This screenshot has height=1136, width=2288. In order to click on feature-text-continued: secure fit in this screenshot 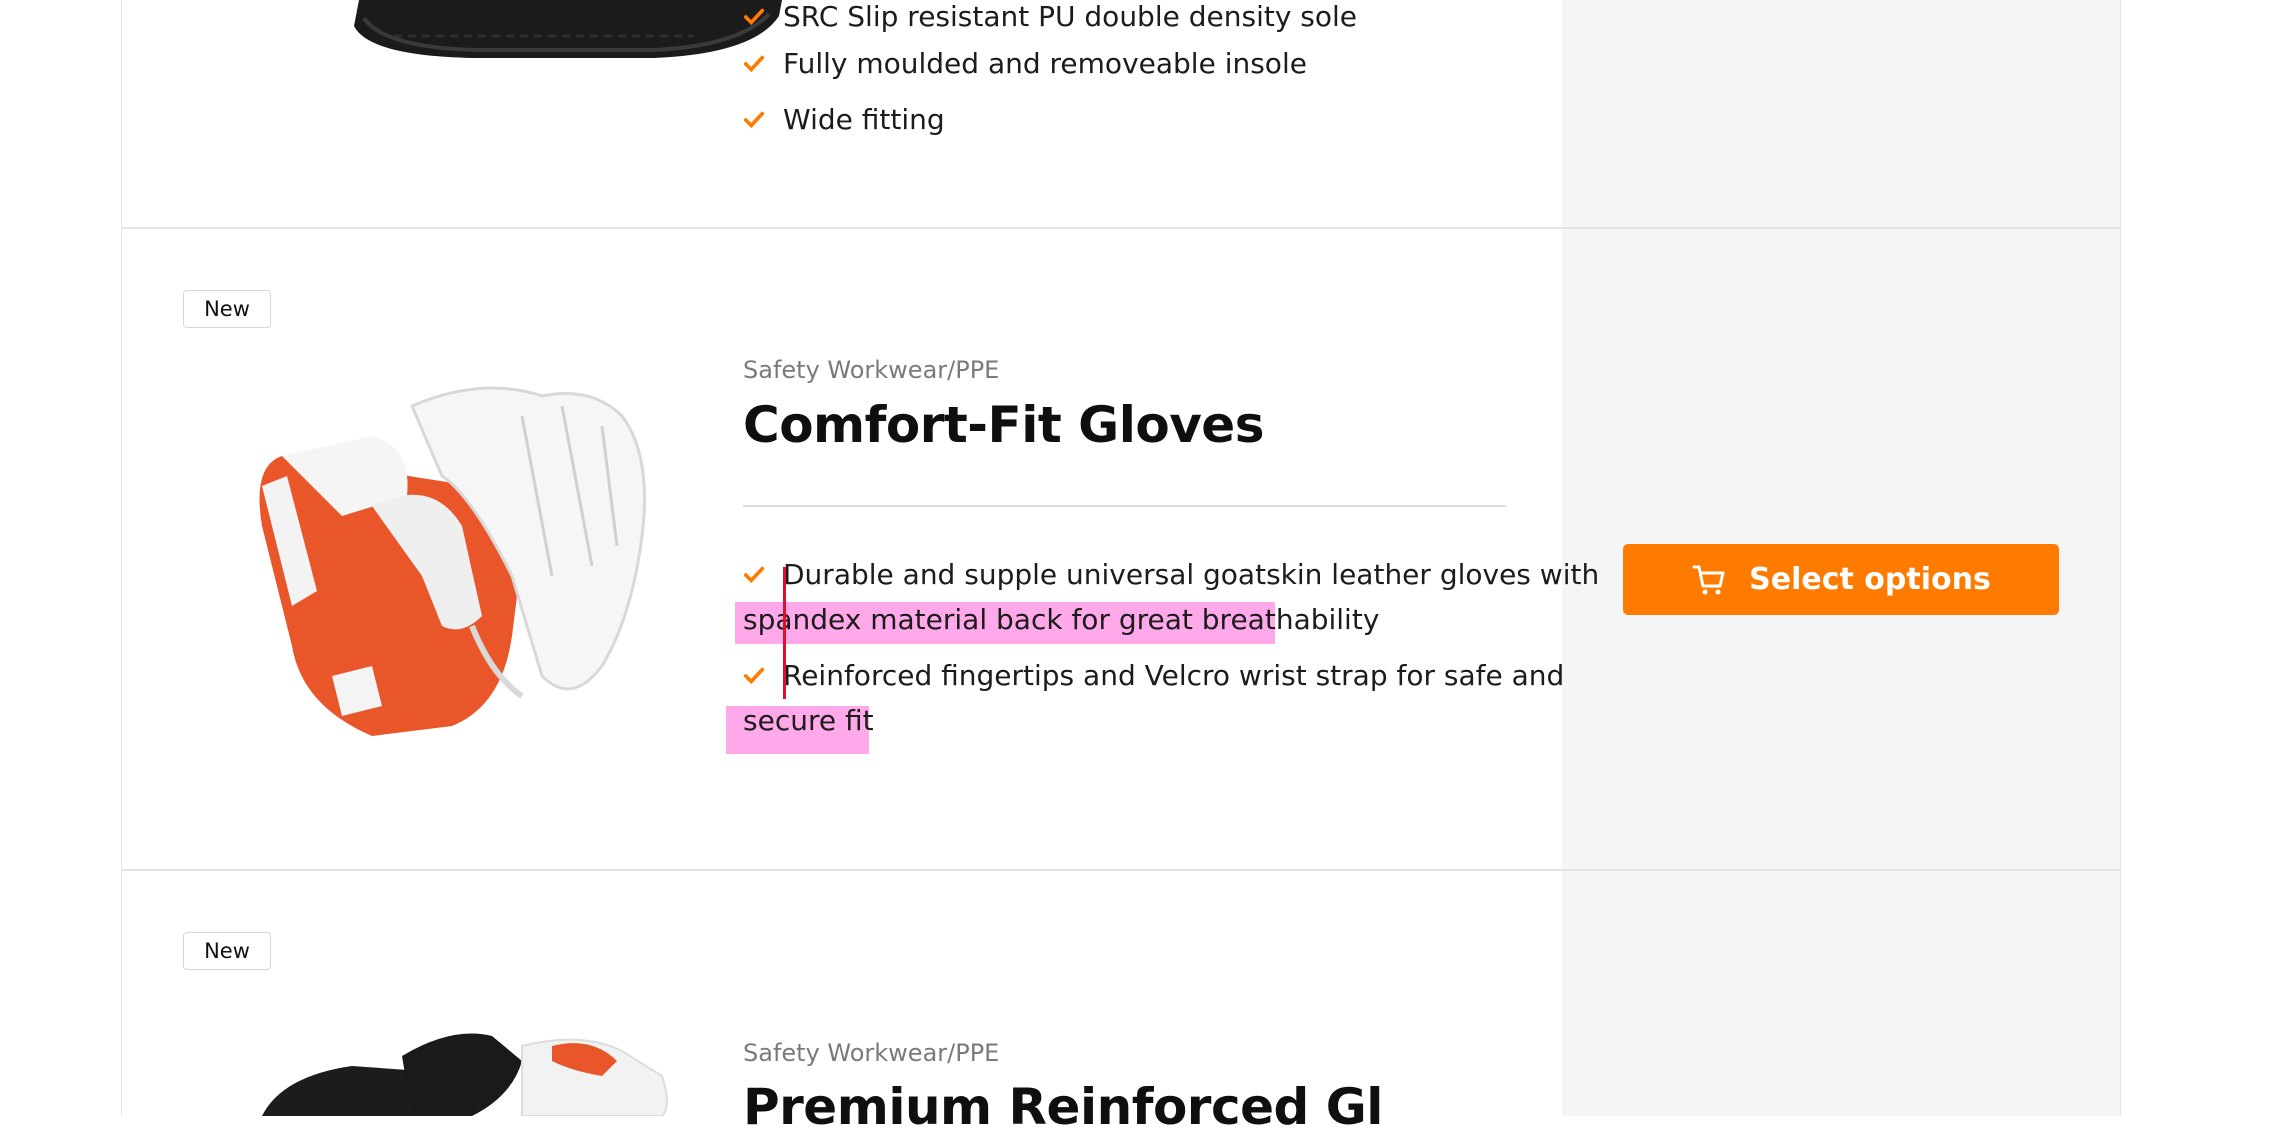, I will do `click(808, 720)`.